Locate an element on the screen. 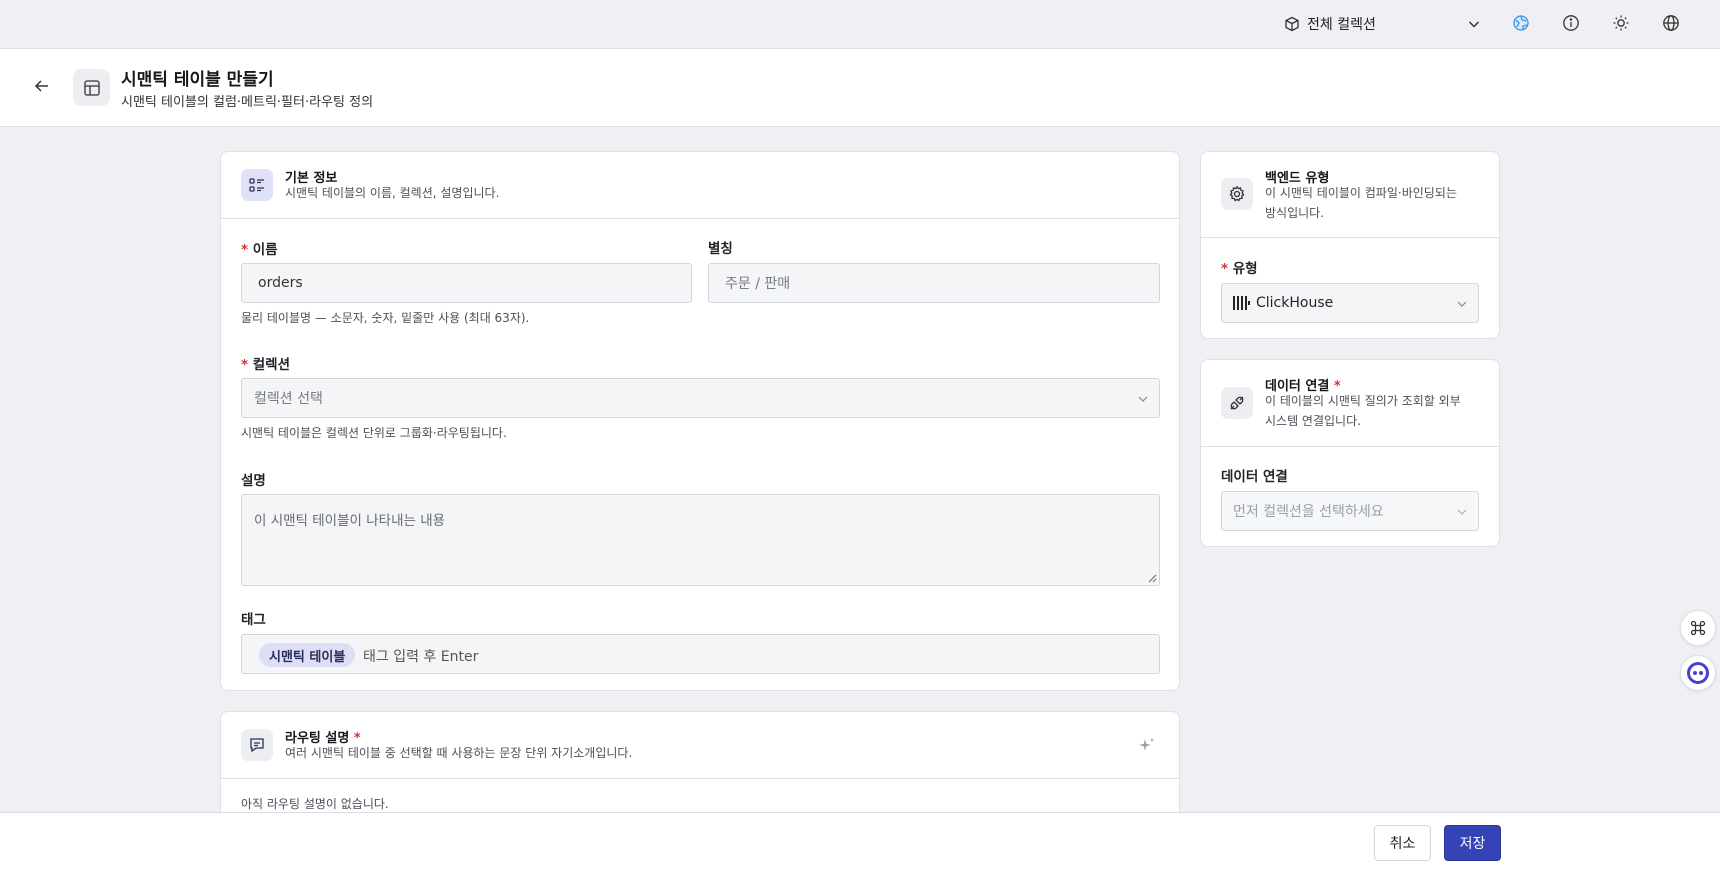  backend-type-icon-box is located at coordinates (1237, 194).